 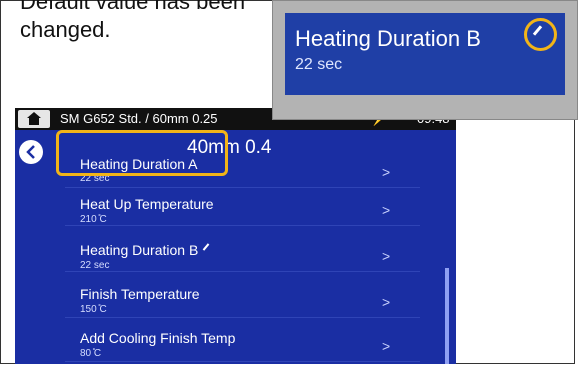 I want to click on highlight-circle, so click(x=540, y=34).